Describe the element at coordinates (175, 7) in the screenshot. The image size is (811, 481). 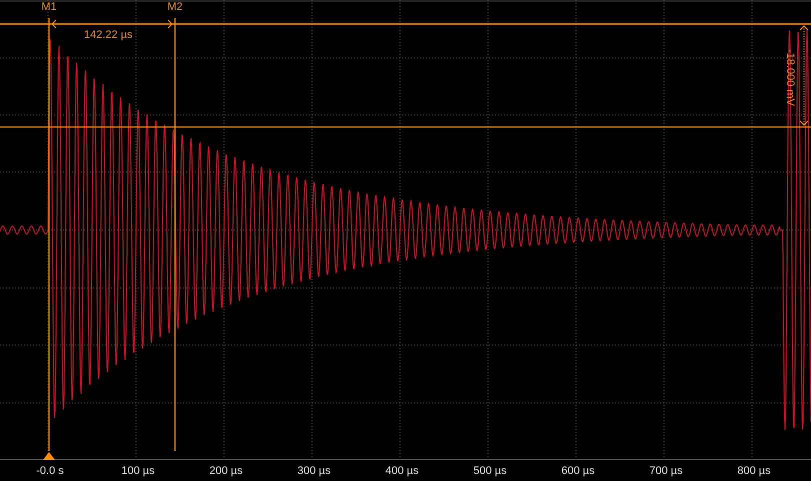
I see `marker-label: M2` at that location.